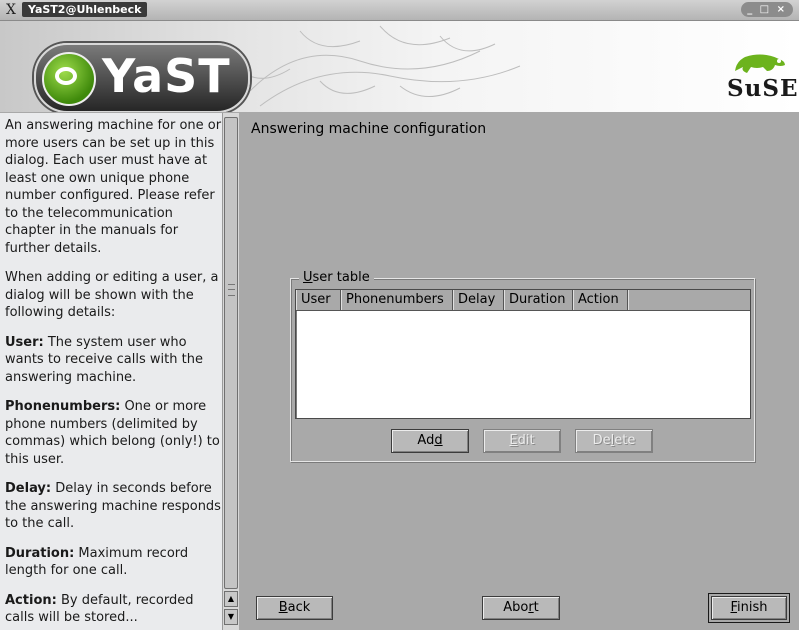 The image size is (799, 630). What do you see at coordinates (69, 79) in the screenshot?
I see `yast-ball-icon` at bounding box center [69, 79].